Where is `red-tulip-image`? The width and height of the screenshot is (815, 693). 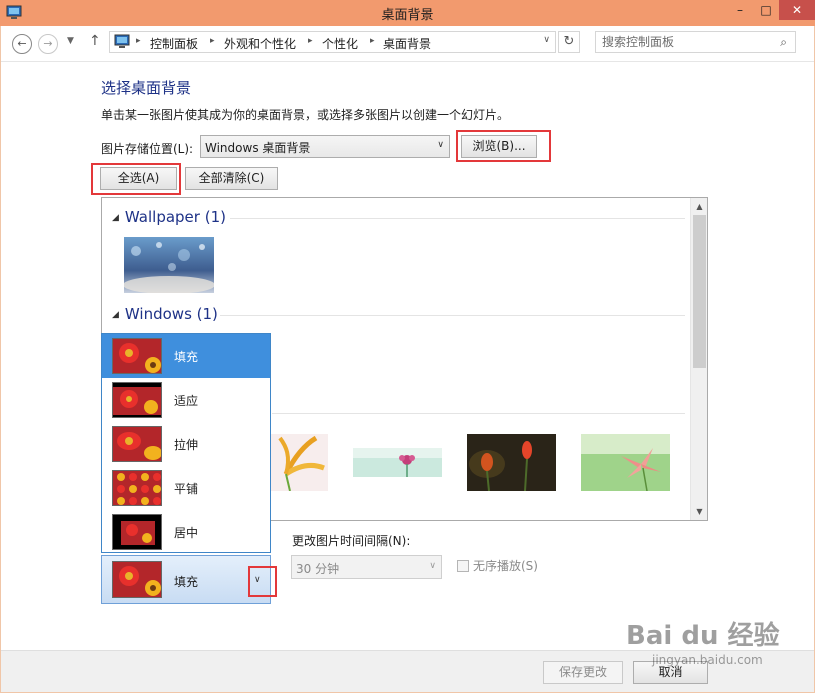 red-tulip-image is located at coordinates (511, 462).